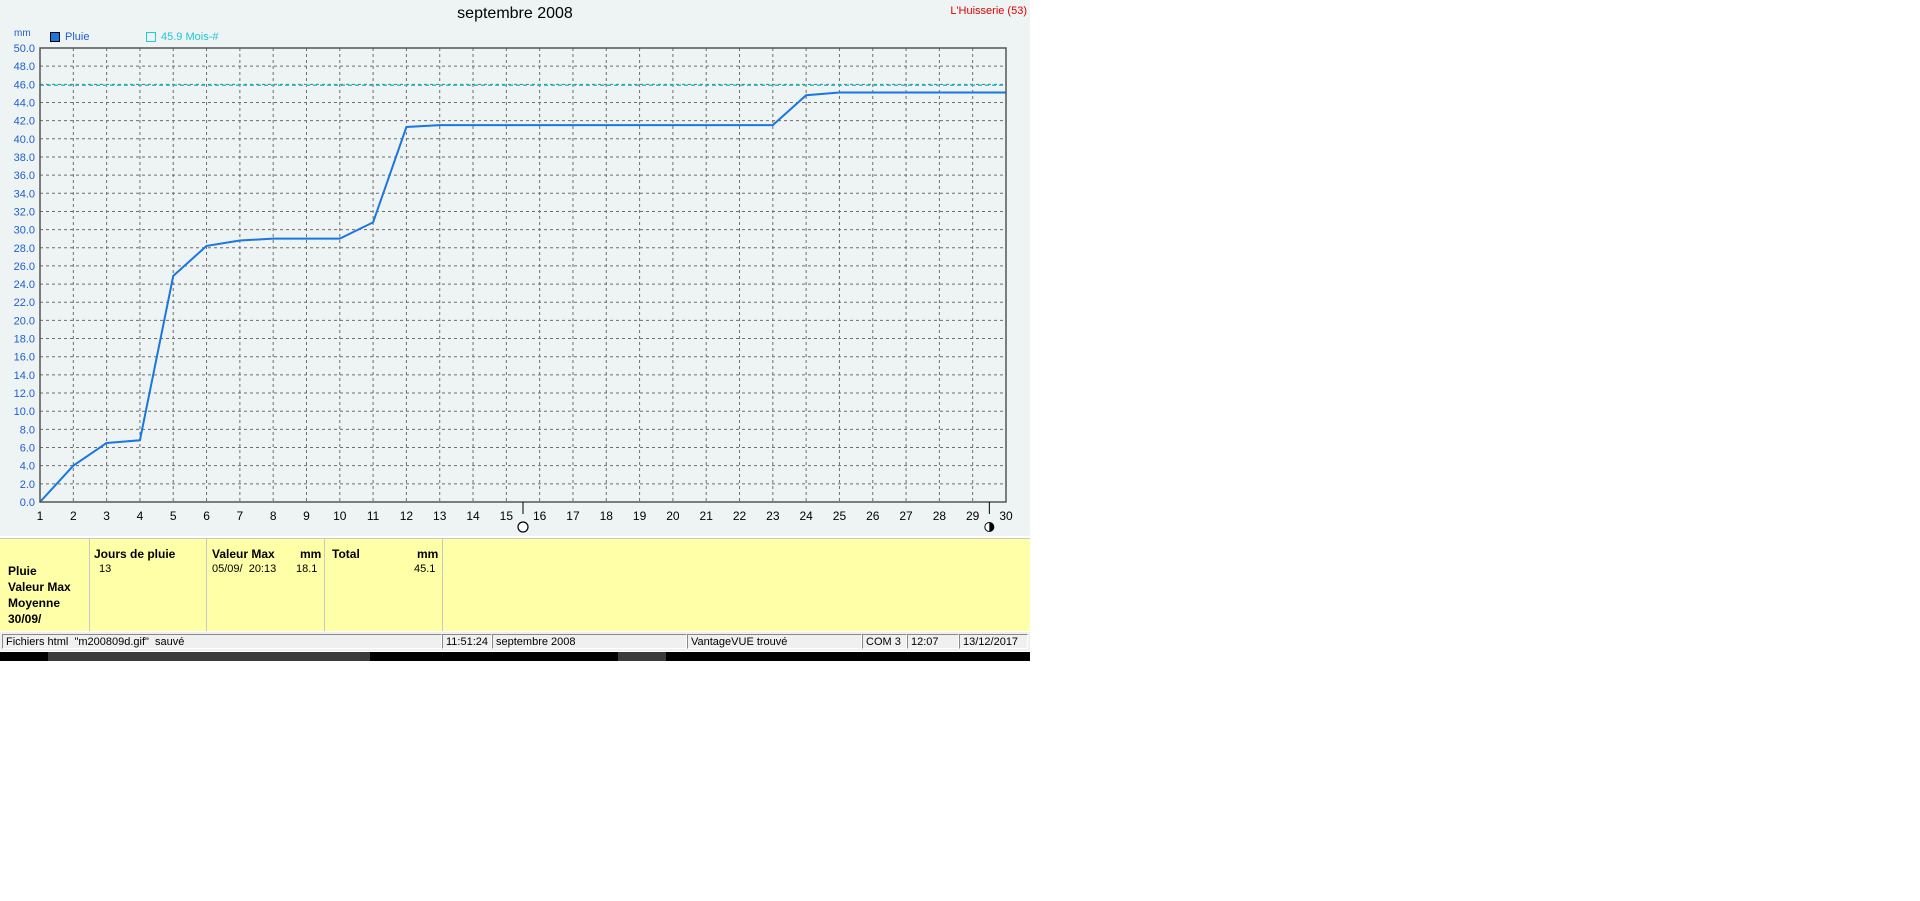 This screenshot has height=901, width=1920. What do you see at coordinates (773, 516) in the screenshot?
I see `x-tick-label: 23` at bounding box center [773, 516].